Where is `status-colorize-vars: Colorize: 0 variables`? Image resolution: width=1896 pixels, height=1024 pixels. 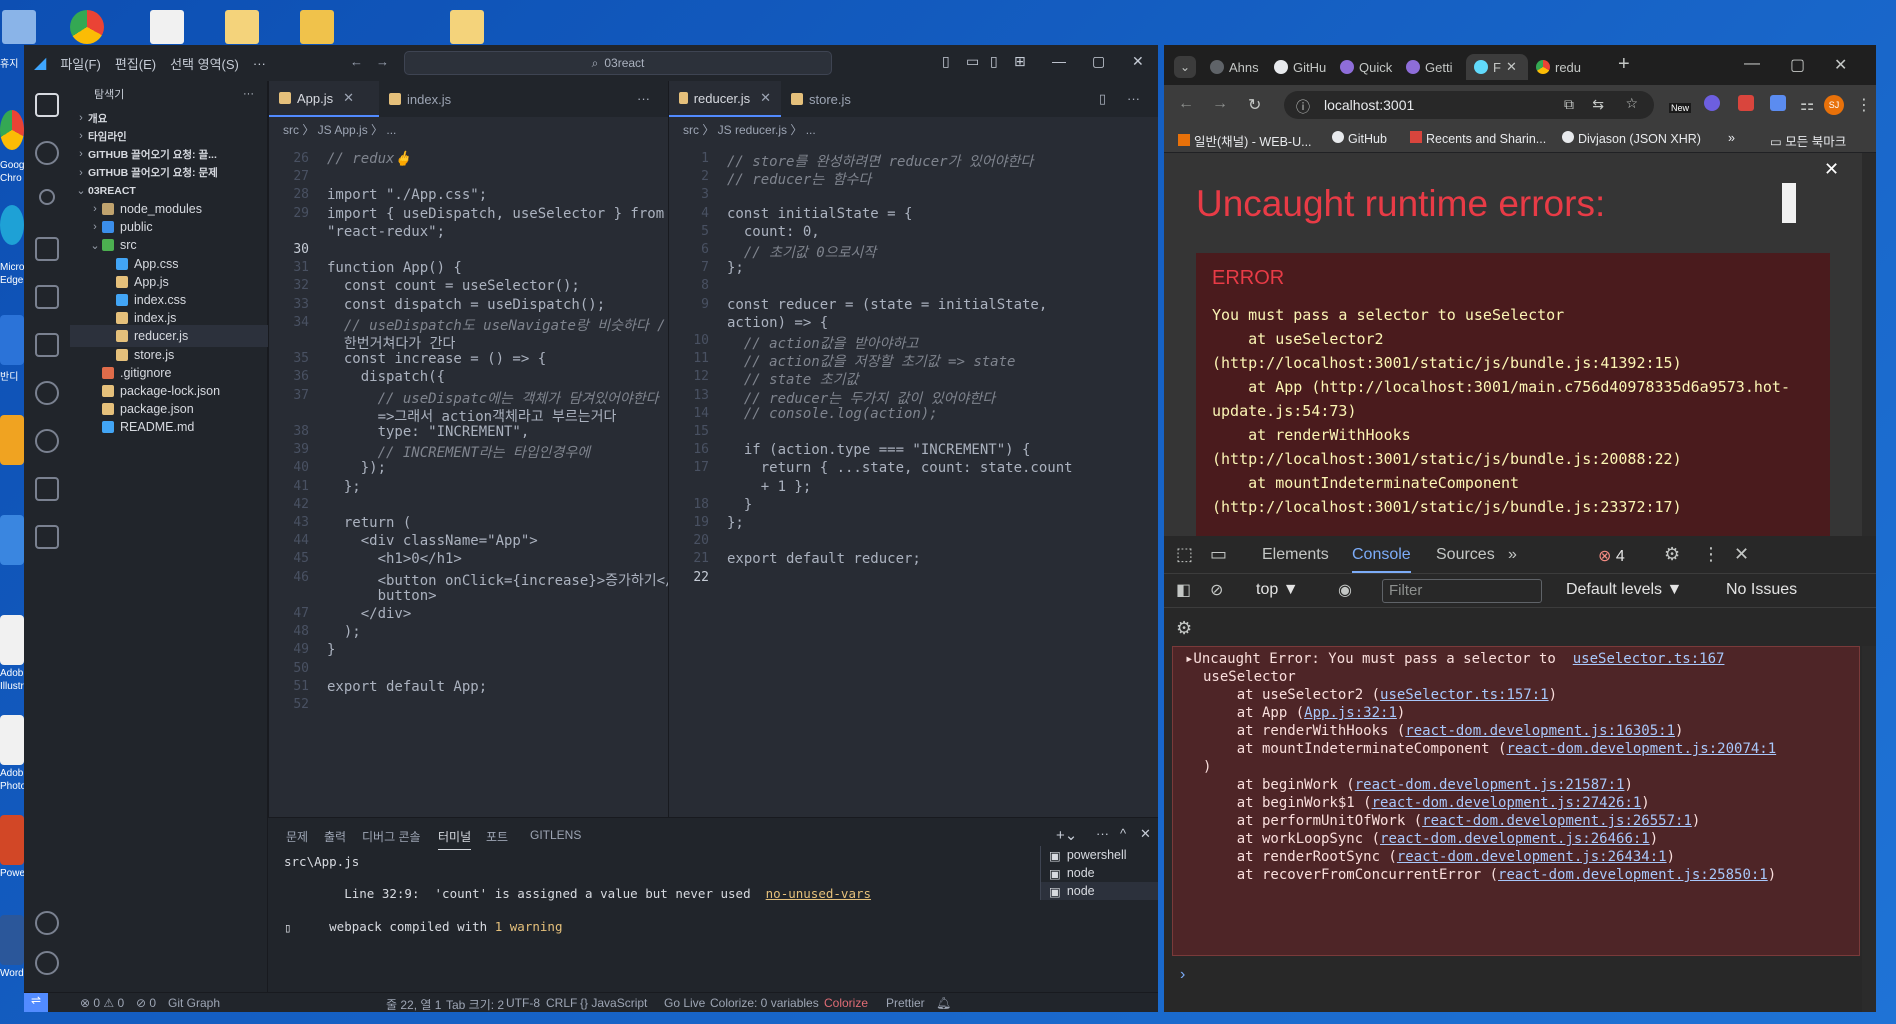
status-colorize-vars: Colorize: 0 variables is located at coordinates (764, 1003).